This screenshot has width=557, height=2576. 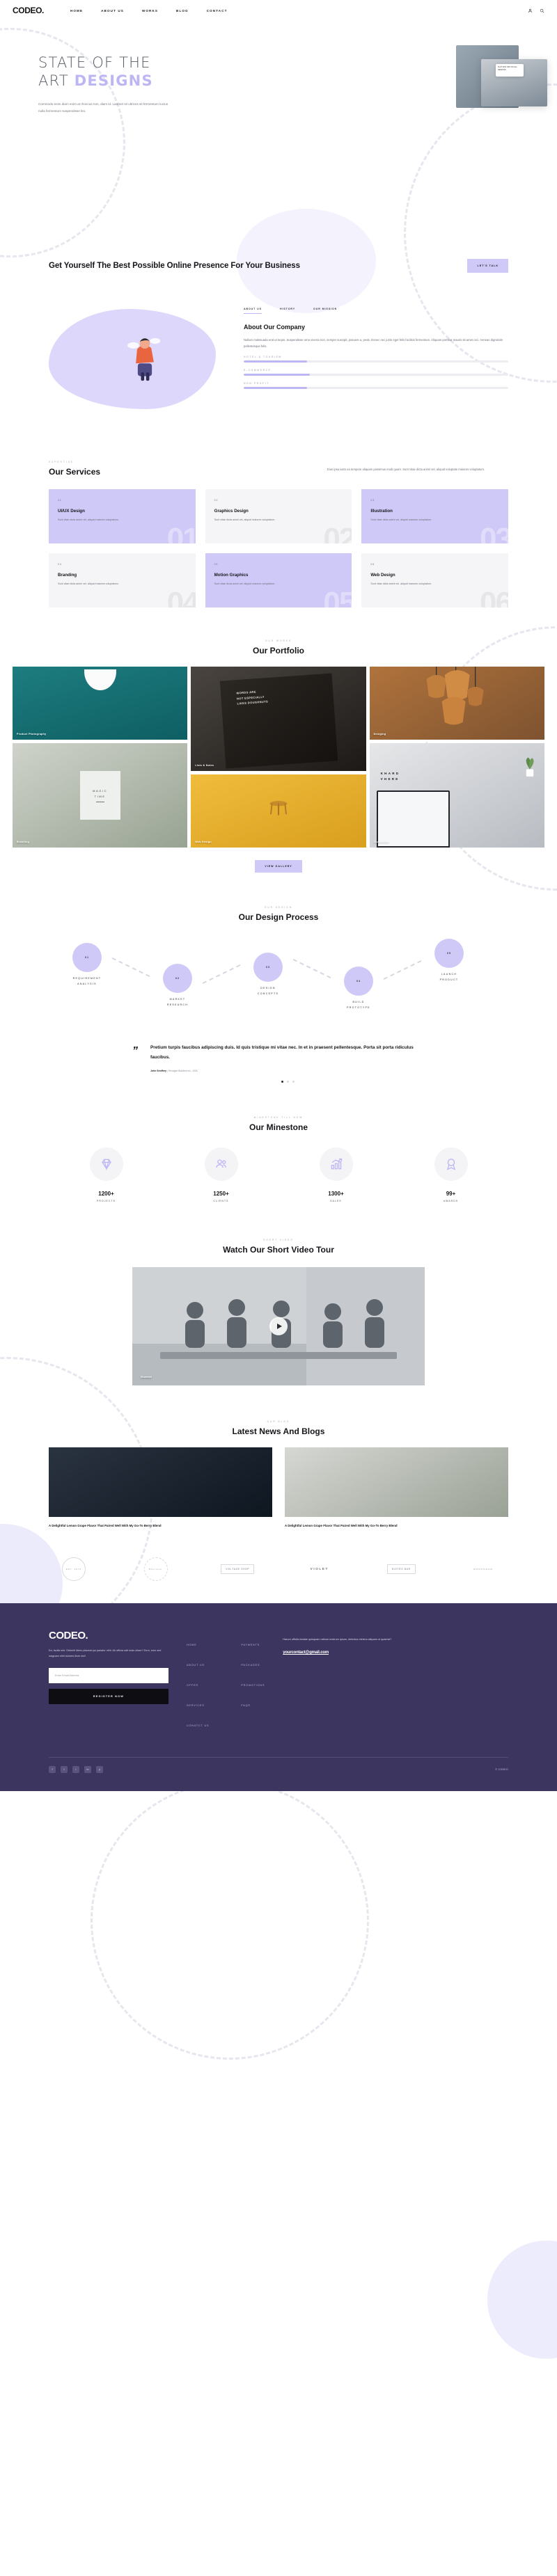 What do you see at coordinates (87, 957) in the screenshot?
I see `process-step-number: 01` at bounding box center [87, 957].